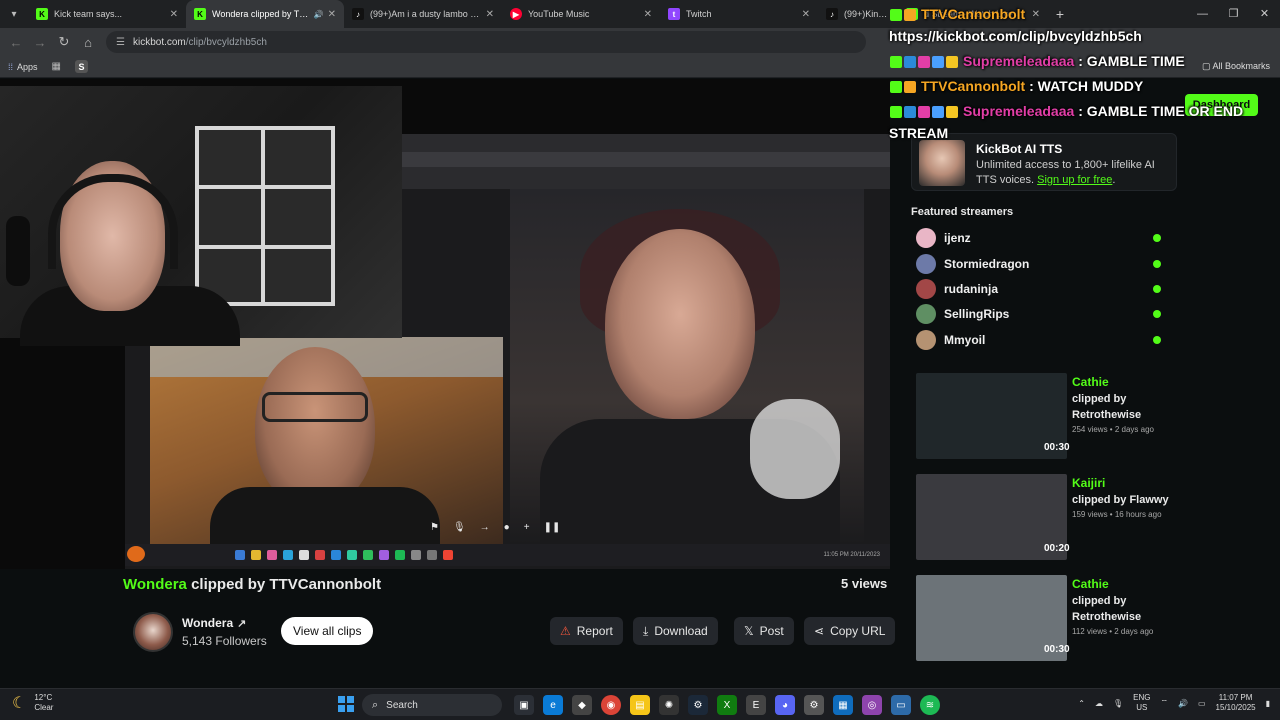 The height and width of the screenshot is (720, 1280). What do you see at coordinates (749, 631) in the screenshot?
I see `x-logo-icon: 𝕏` at bounding box center [749, 631].